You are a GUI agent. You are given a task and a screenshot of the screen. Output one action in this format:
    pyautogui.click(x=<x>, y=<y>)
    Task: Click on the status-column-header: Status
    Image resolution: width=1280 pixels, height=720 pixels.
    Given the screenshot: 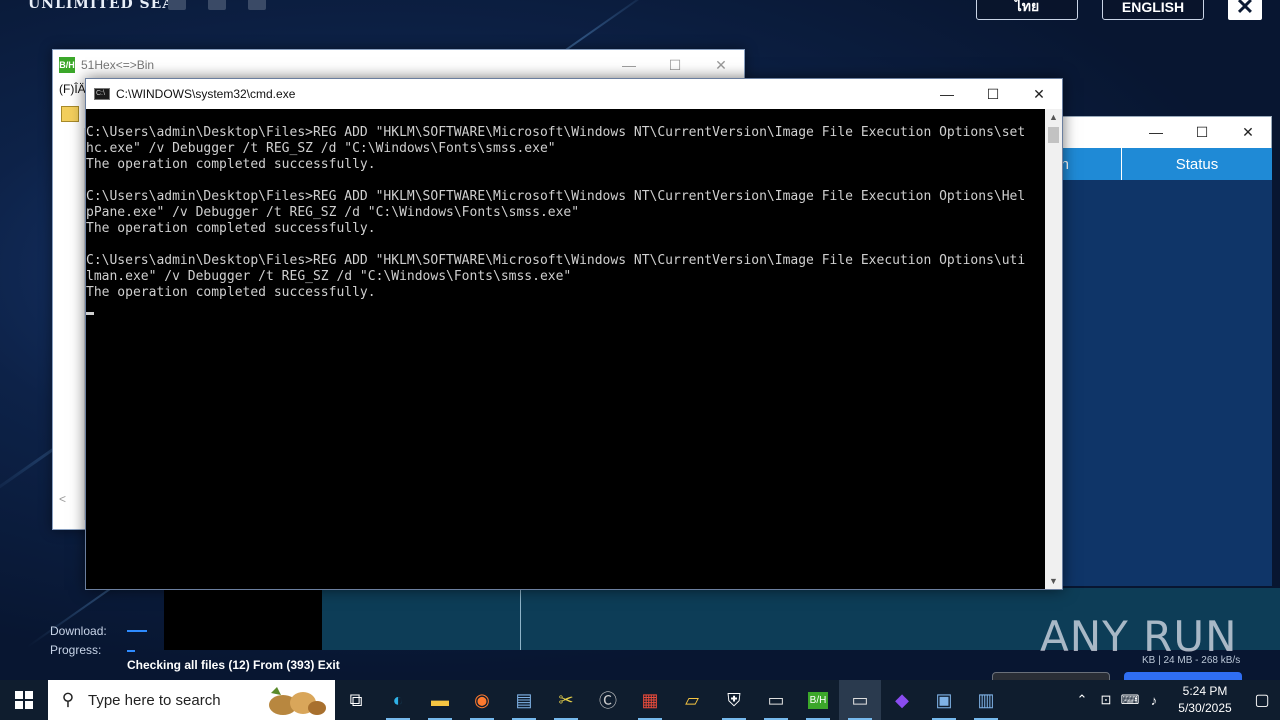 What is the action you would take?
    pyautogui.click(x=1197, y=164)
    